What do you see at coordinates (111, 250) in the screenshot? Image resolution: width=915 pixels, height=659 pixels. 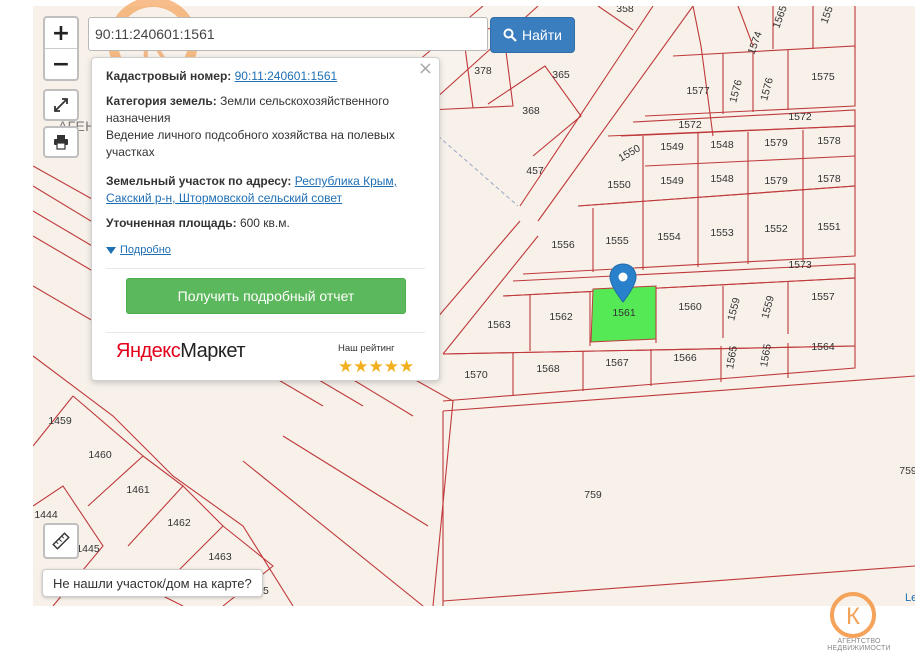 I see `caret-down-icon` at bounding box center [111, 250].